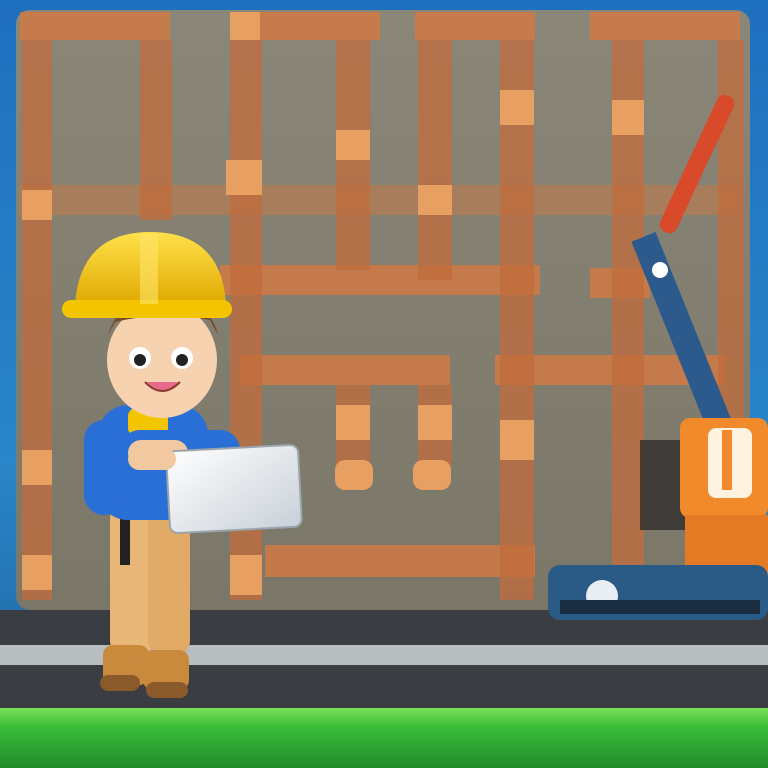 Image resolution: width=768 pixels, height=768 pixels. What do you see at coordinates (234, 489) in the screenshot?
I see `tablet-icon` at bounding box center [234, 489].